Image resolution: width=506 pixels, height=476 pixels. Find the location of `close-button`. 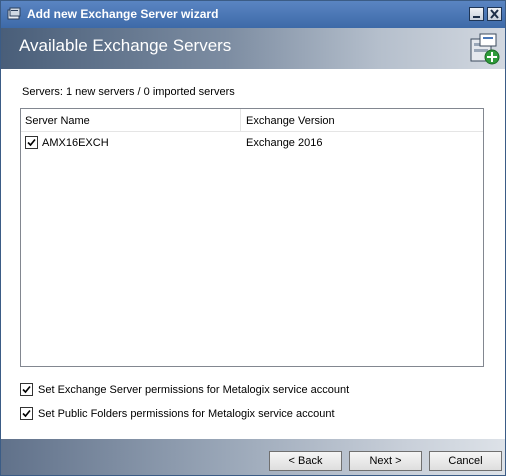

close-button is located at coordinates (494, 14).